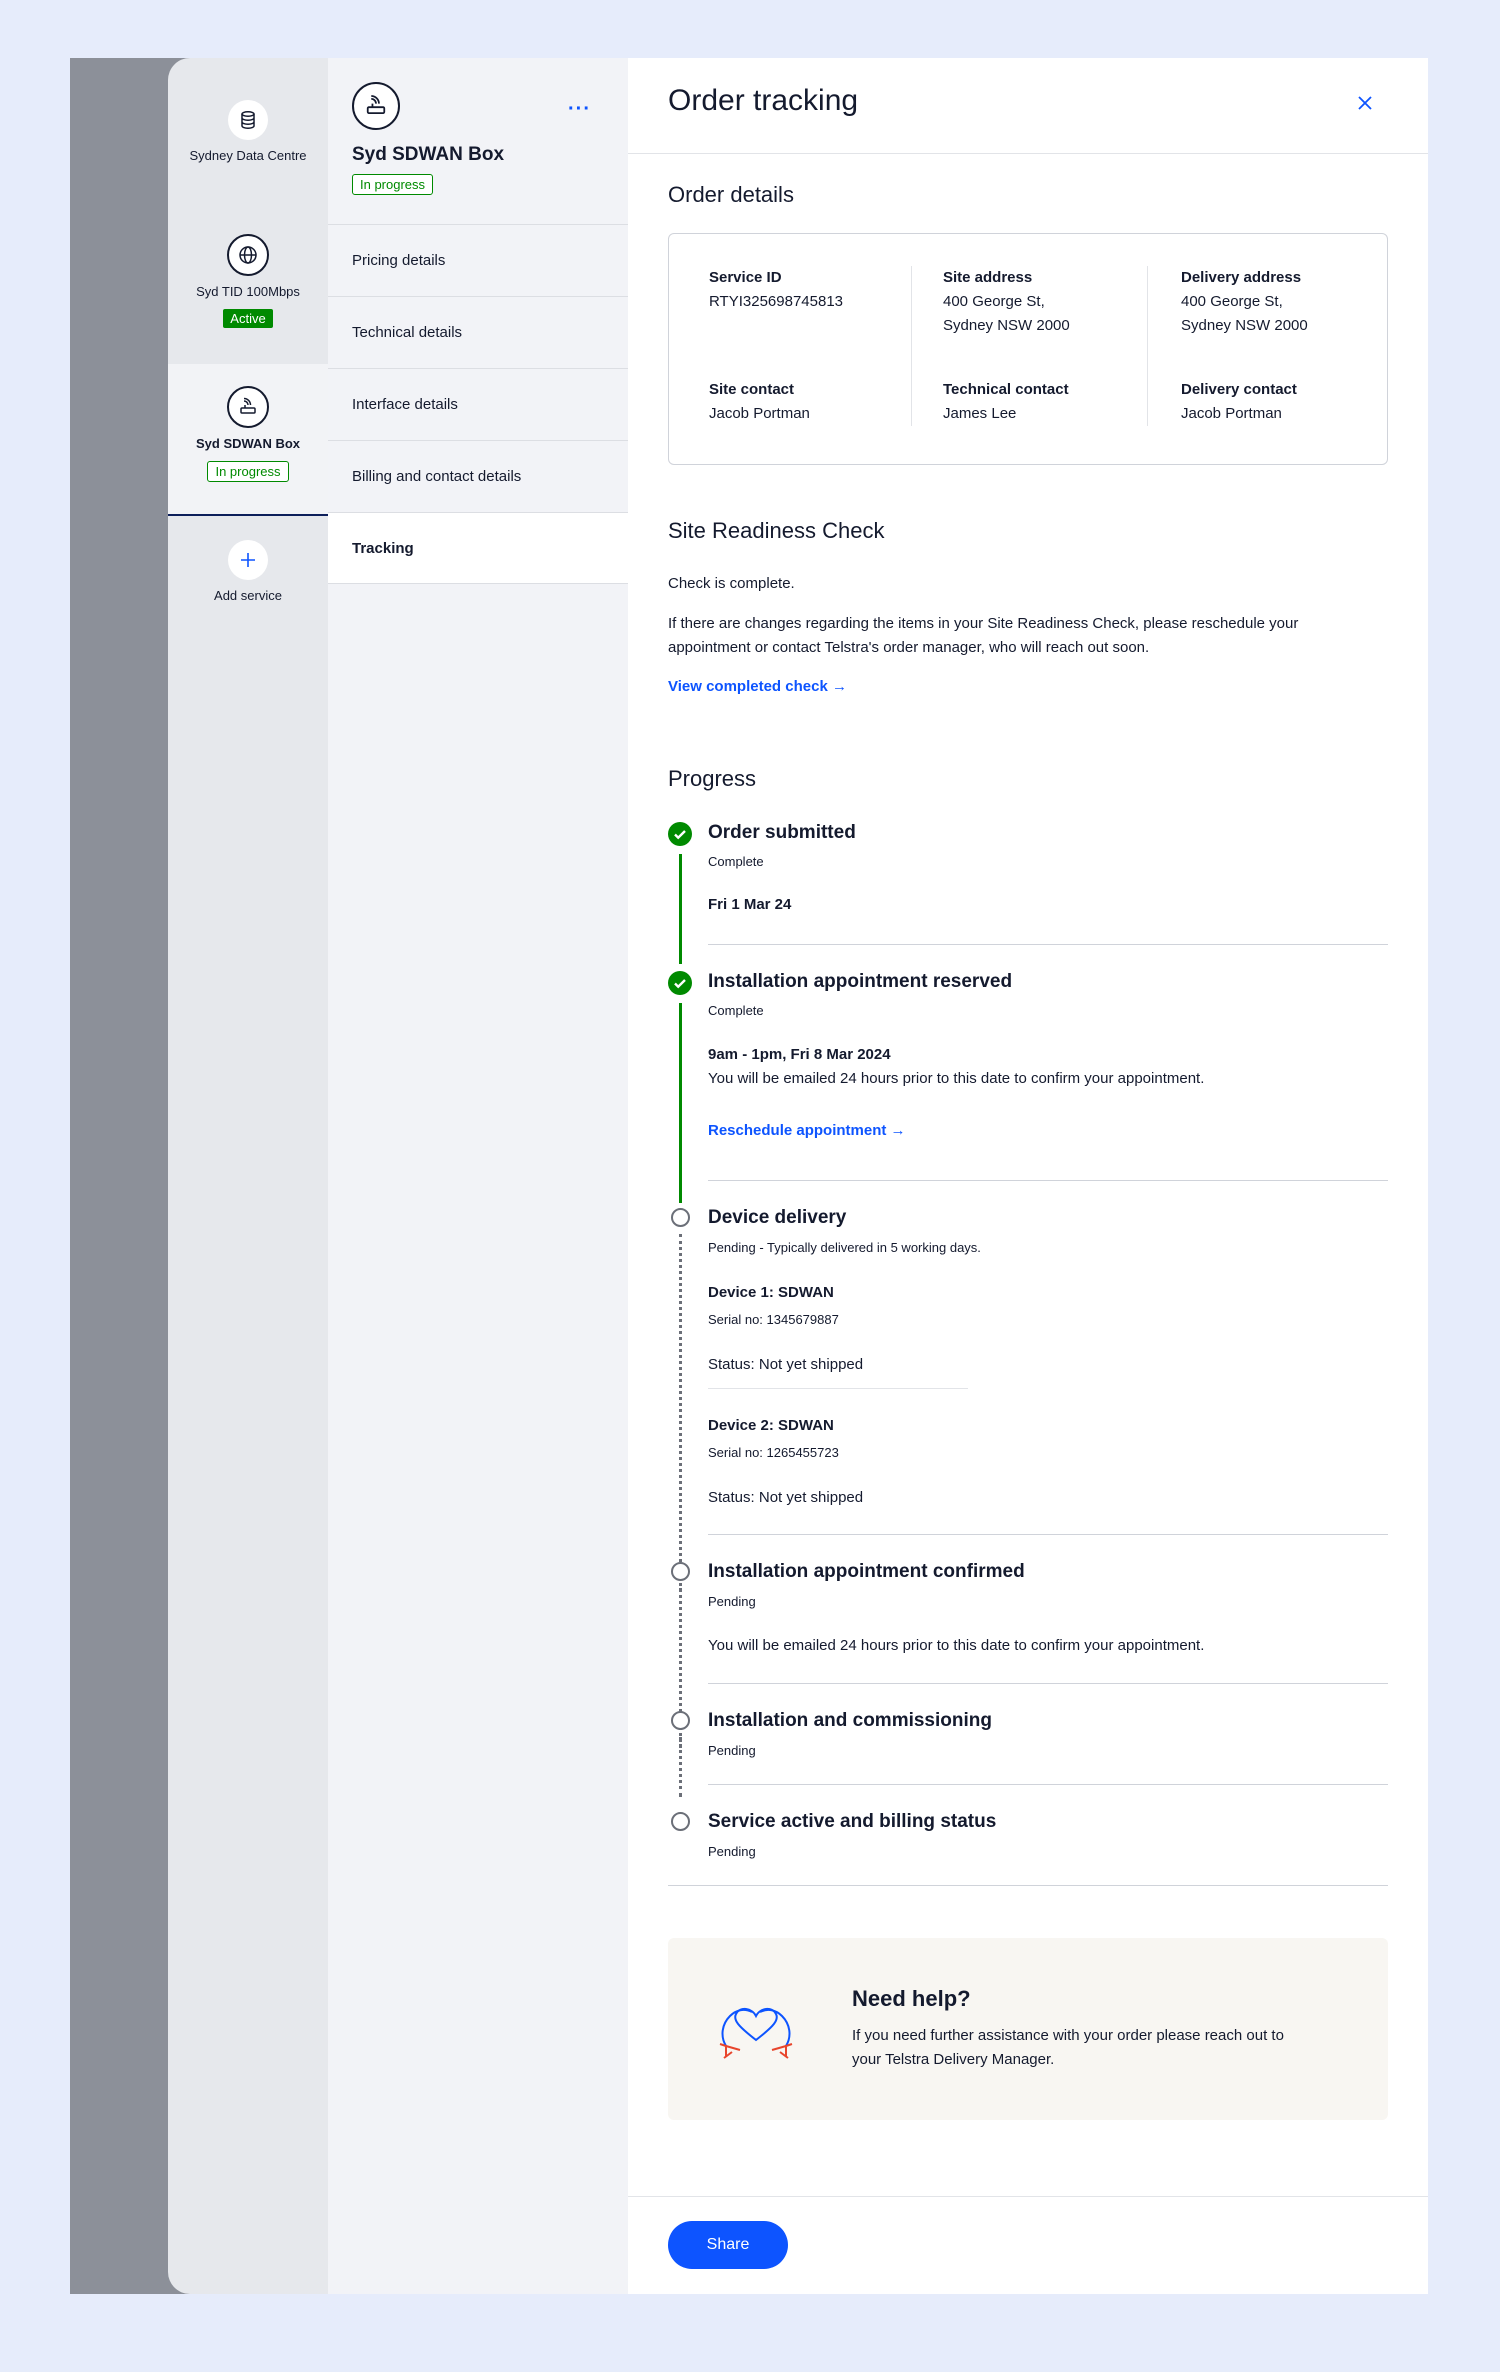 Image resolution: width=1500 pixels, height=2372 pixels. Describe the element at coordinates (750, 904) in the screenshot. I see `step-date: Fri 1 Mar 24` at that location.